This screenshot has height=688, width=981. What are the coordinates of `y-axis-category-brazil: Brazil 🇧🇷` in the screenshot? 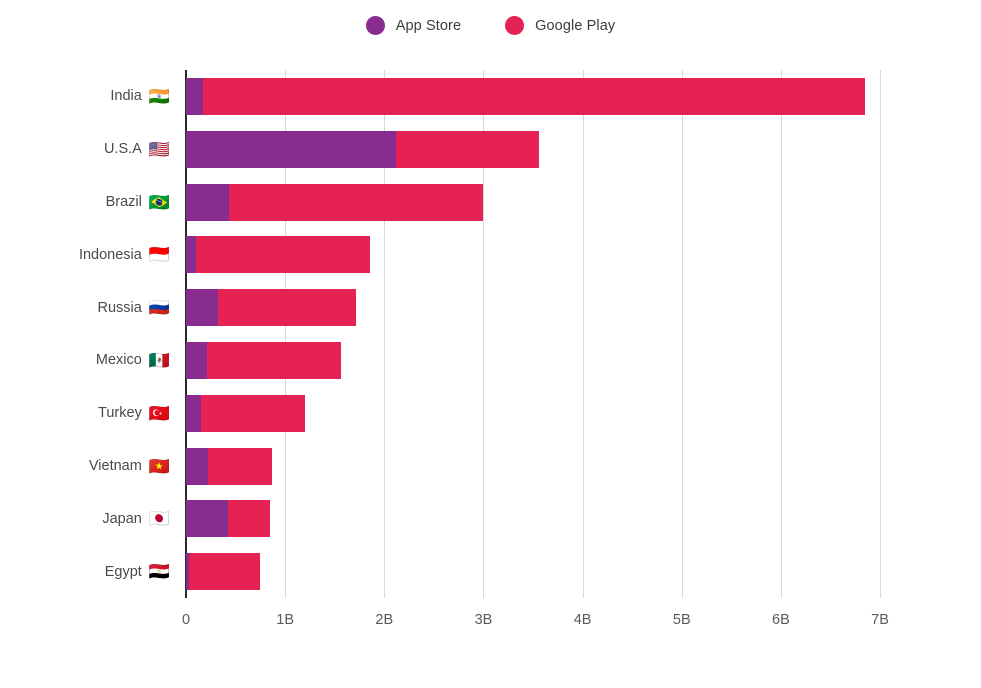 It's located at (138, 202).